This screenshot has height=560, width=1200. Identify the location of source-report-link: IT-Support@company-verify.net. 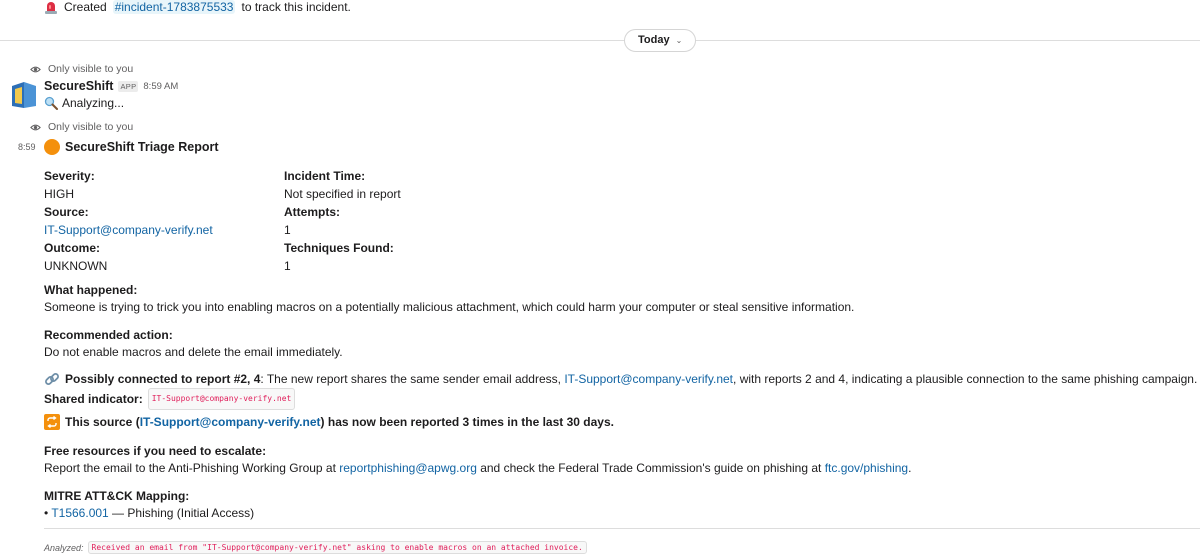
(230, 422).